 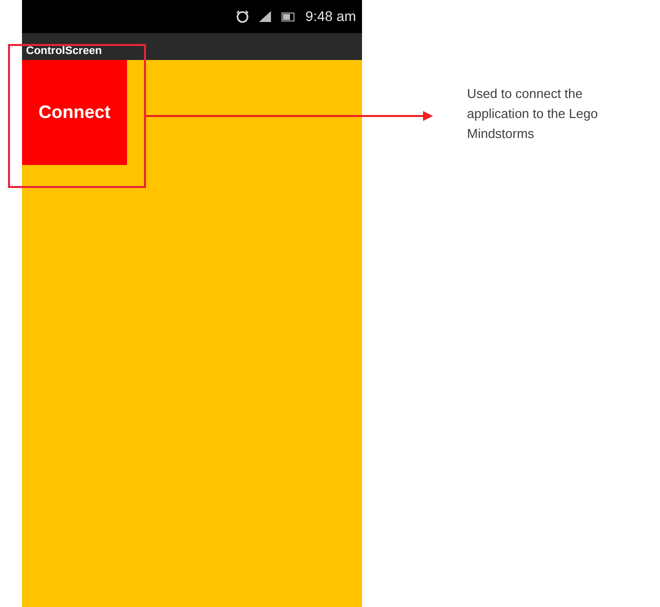 What do you see at coordinates (265, 16) in the screenshot?
I see `signal-icon` at bounding box center [265, 16].